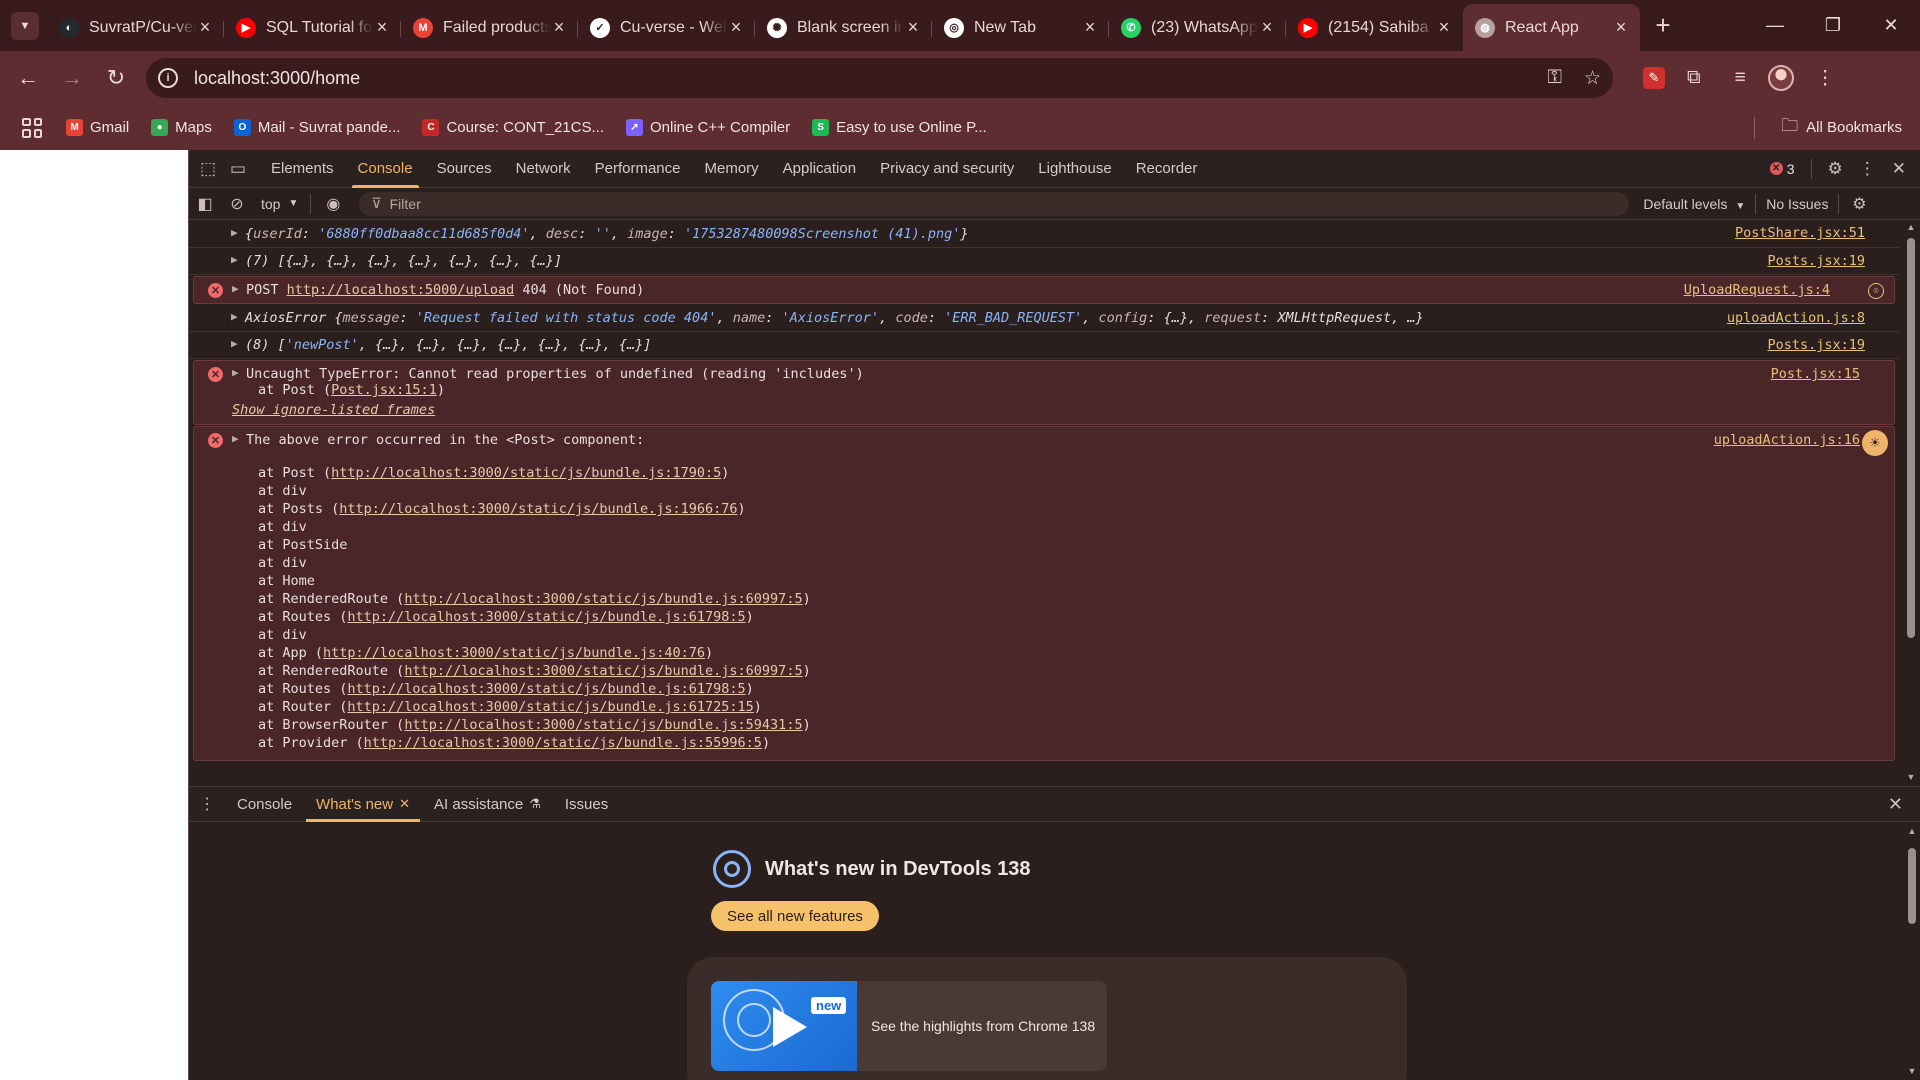 The height and width of the screenshot is (1080, 1920). Describe the element at coordinates (1782, 169) in the screenshot. I see `error-counter: ✕ 3` at that location.